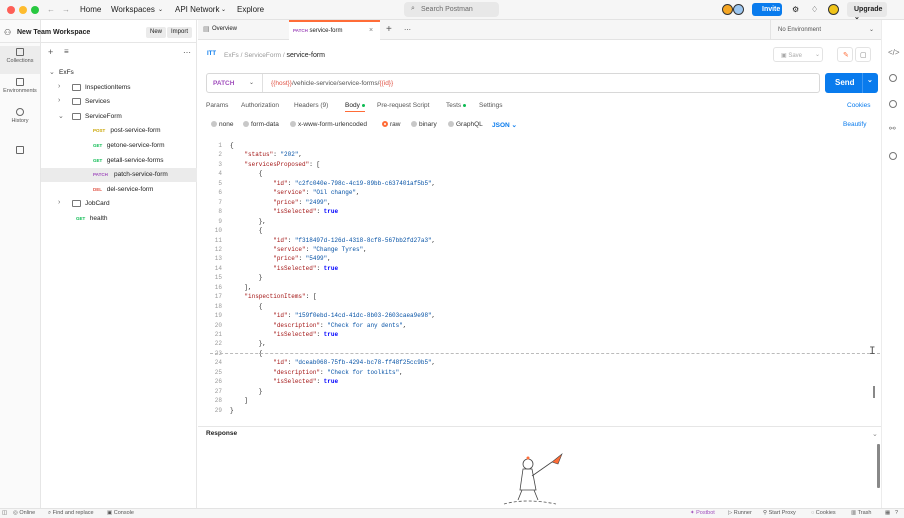  What do you see at coordinates (407, 30) in the screenshot?
I see `more-tabs-icon: ⋯` at bounding box center [407, 30].